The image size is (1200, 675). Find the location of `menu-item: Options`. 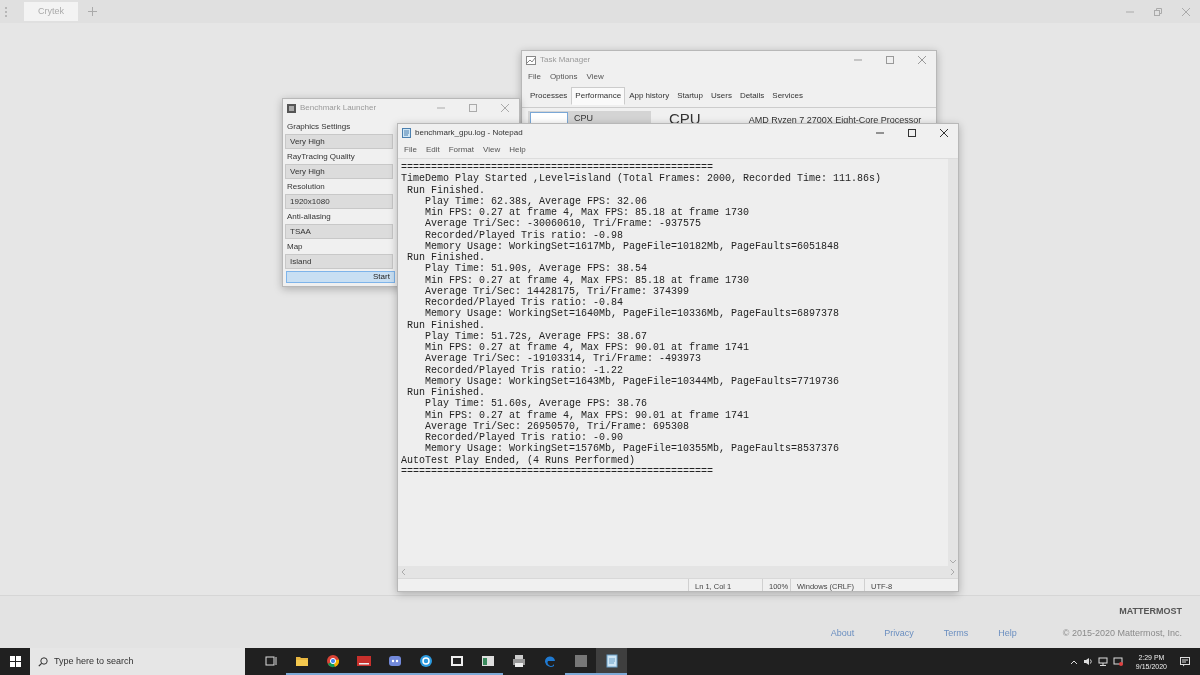

menu-item: Options is located at coordinates (563, 77).